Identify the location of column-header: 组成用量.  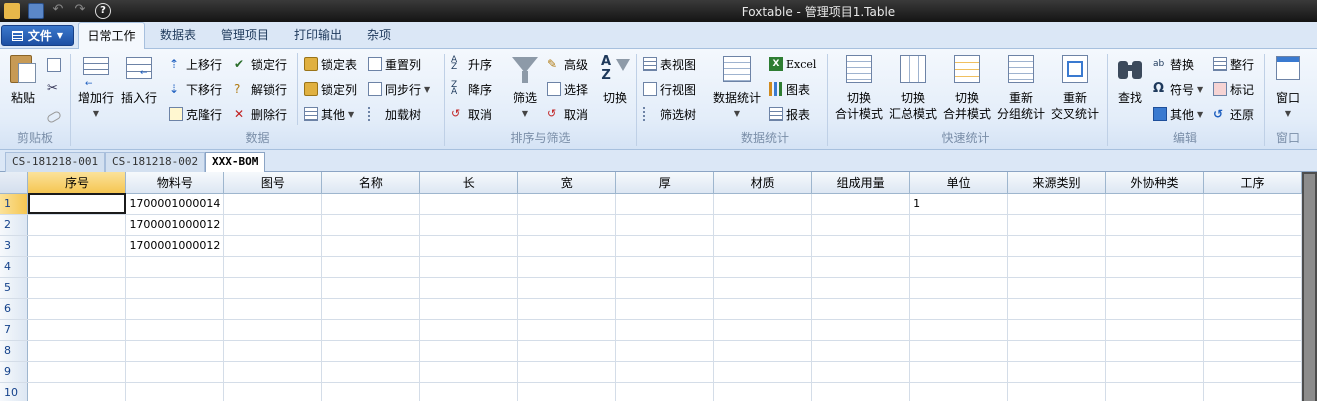
(861, 183).